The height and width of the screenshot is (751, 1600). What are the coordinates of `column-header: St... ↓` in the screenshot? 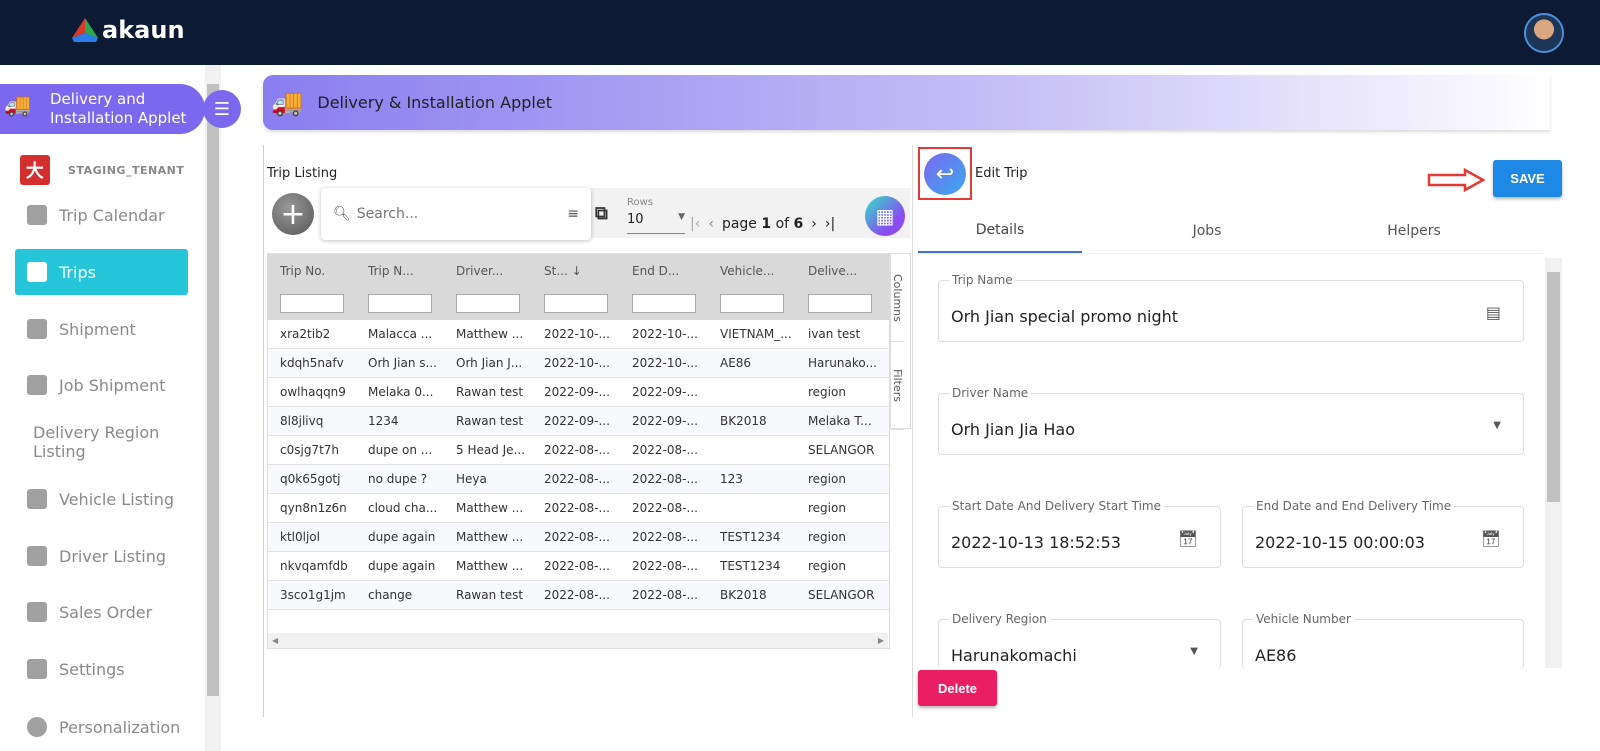 It's located at (576, 271).